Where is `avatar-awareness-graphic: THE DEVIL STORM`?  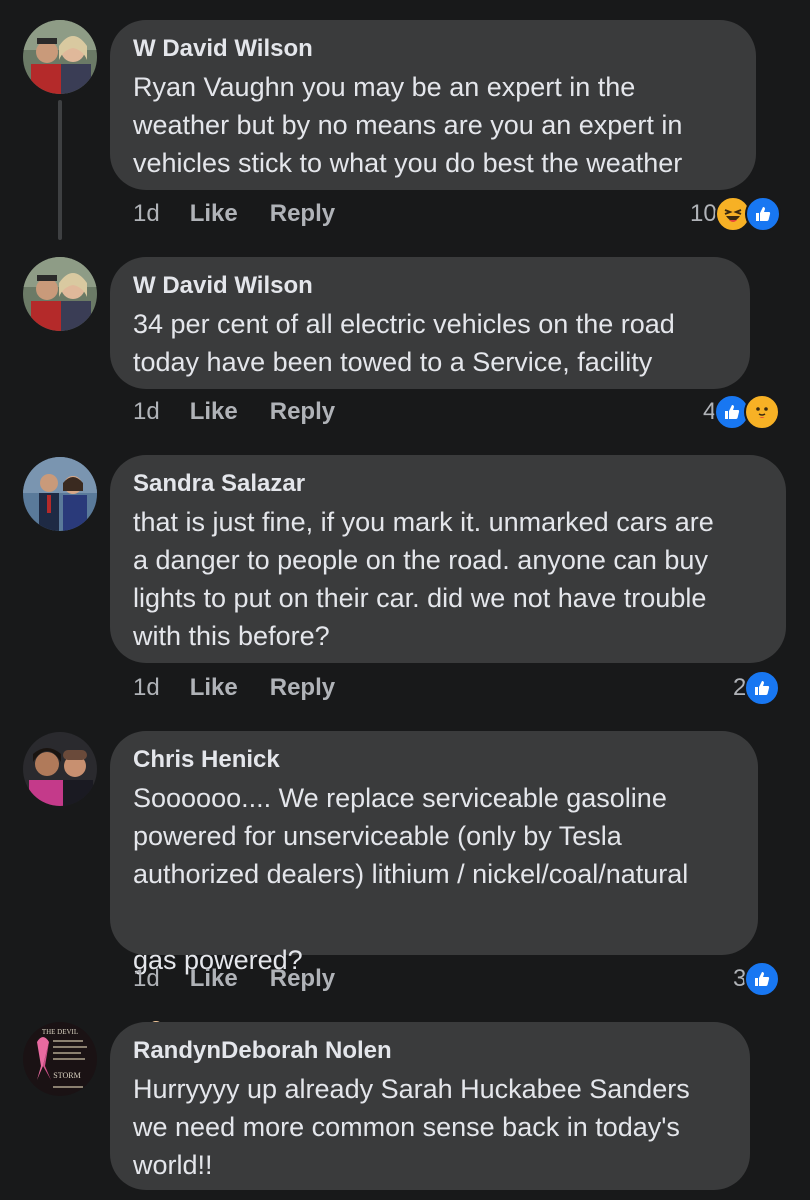
avatar-awareness-graphic: THE DEVIL STORM is located at coordinates (60, 1059).